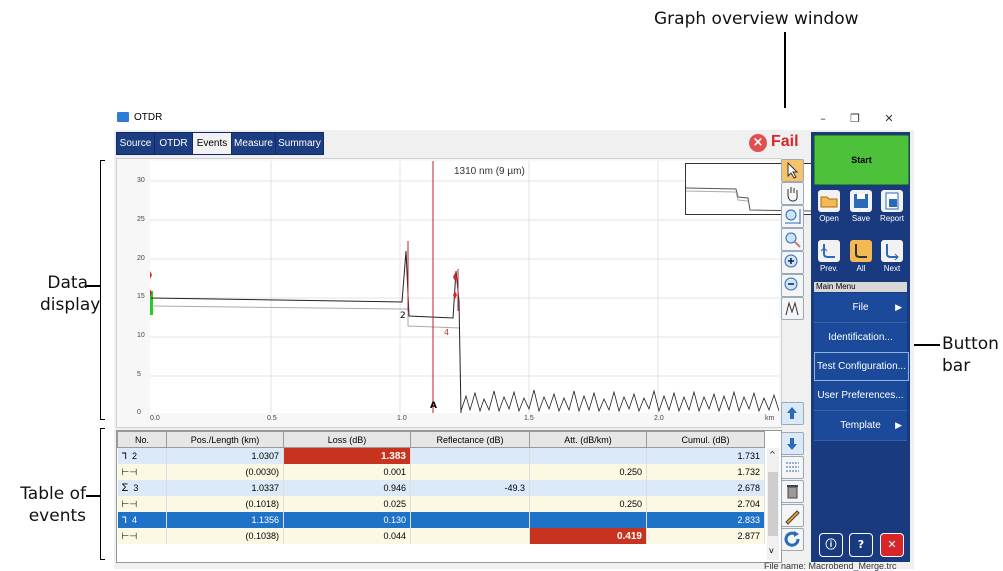  What do you see at coordinates (124, 519) in the screenshot?
I see `event-type-icon: ᒣ` at bounding box center [124, 519].